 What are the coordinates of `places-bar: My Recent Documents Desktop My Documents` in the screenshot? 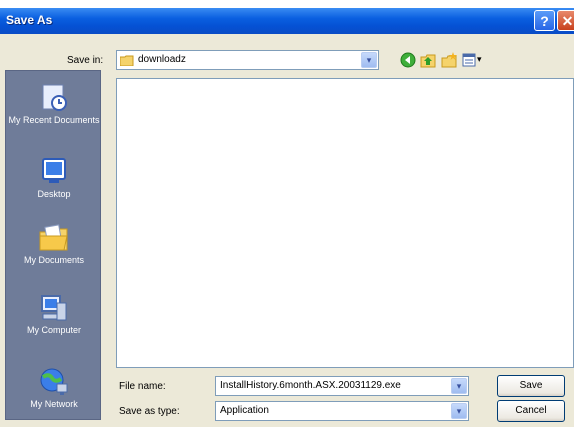 It's located at (53, 245).